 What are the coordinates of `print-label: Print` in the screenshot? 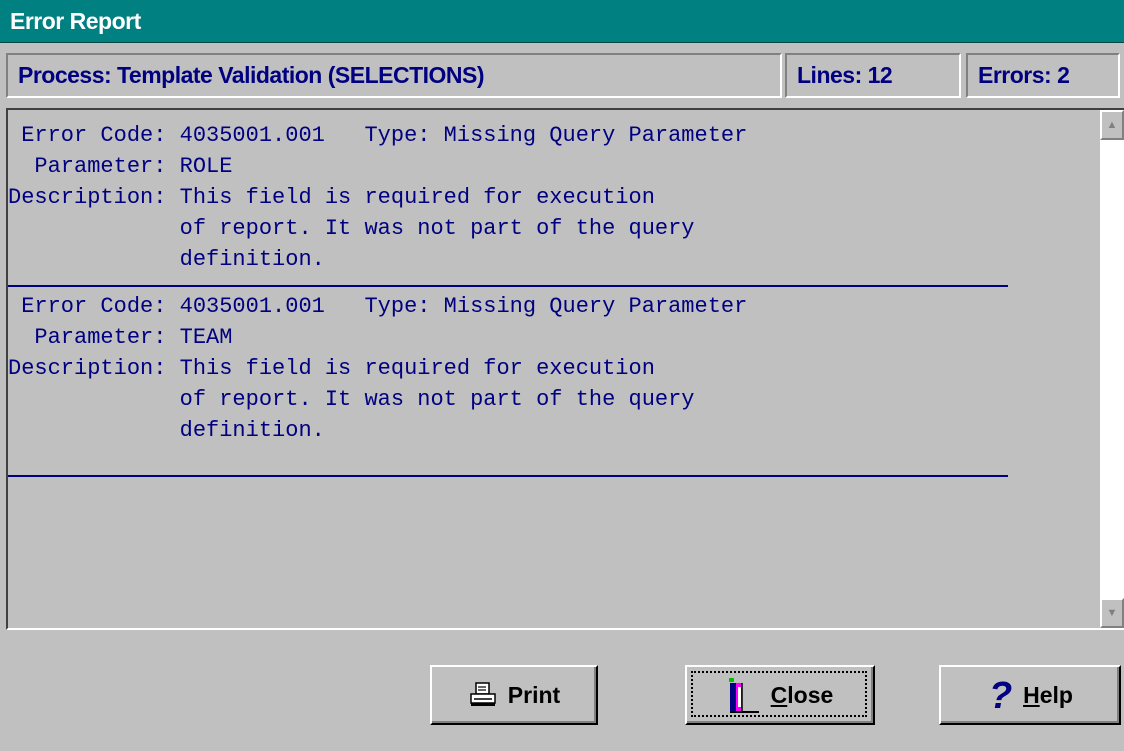 It's located at (534, 694).